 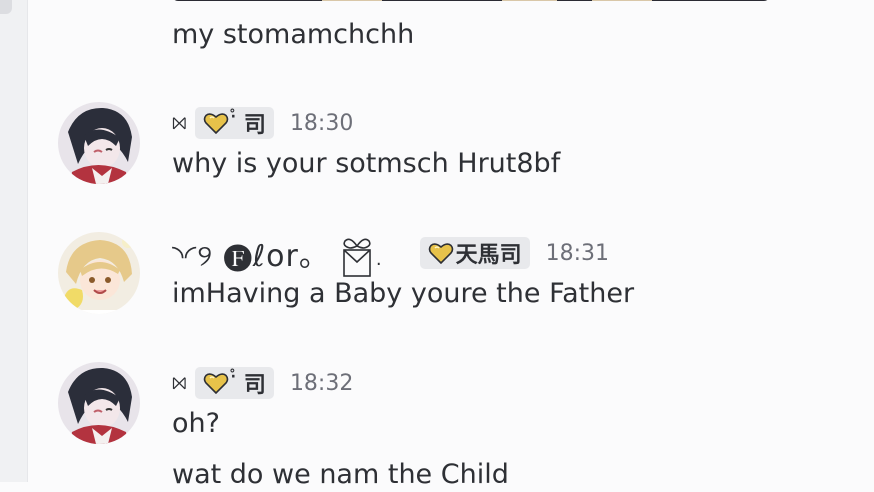 I want to click on message-text: why is your sotmsch Hrut8bf, so click(x=366, y=163).